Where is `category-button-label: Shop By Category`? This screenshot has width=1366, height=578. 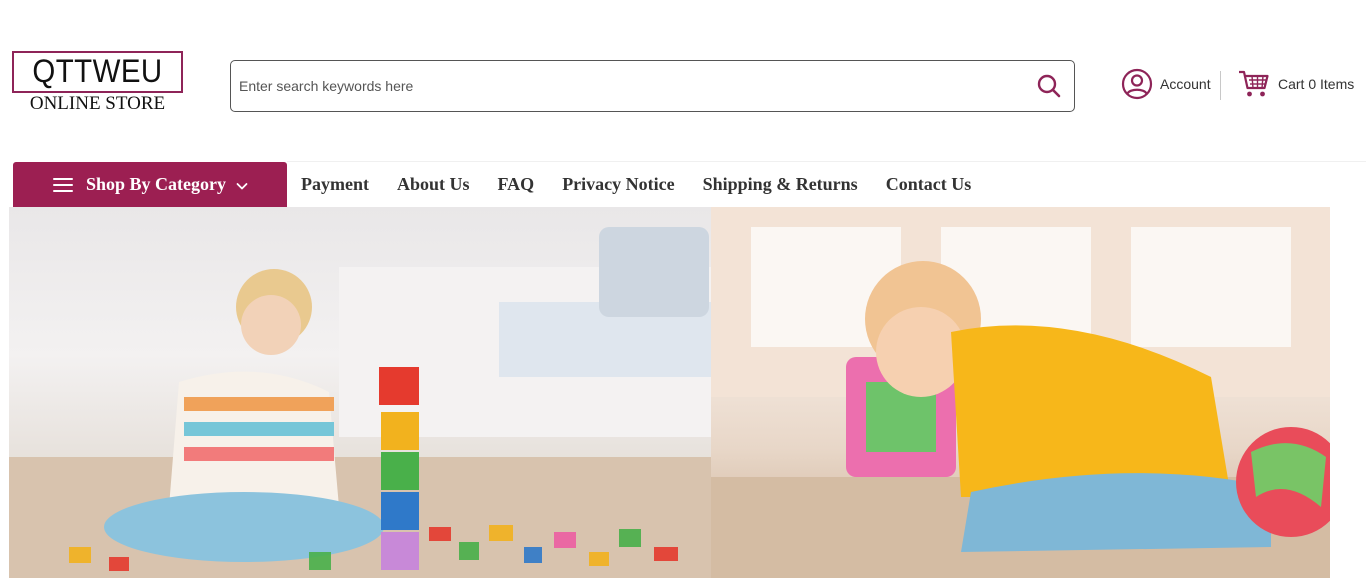 category-button-label: Shop By Category is located at coordinates (156, 184).